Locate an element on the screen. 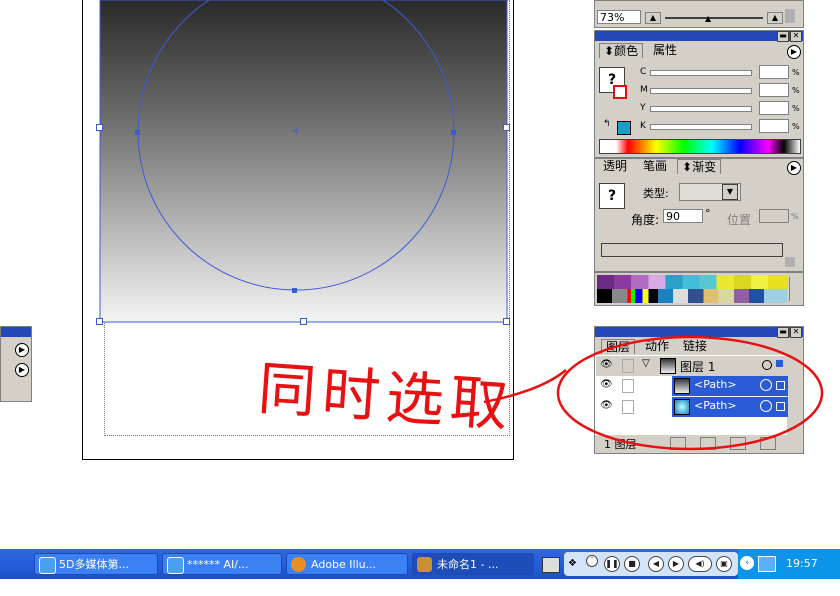  annotation-circle is located at coordinates (690, 393).